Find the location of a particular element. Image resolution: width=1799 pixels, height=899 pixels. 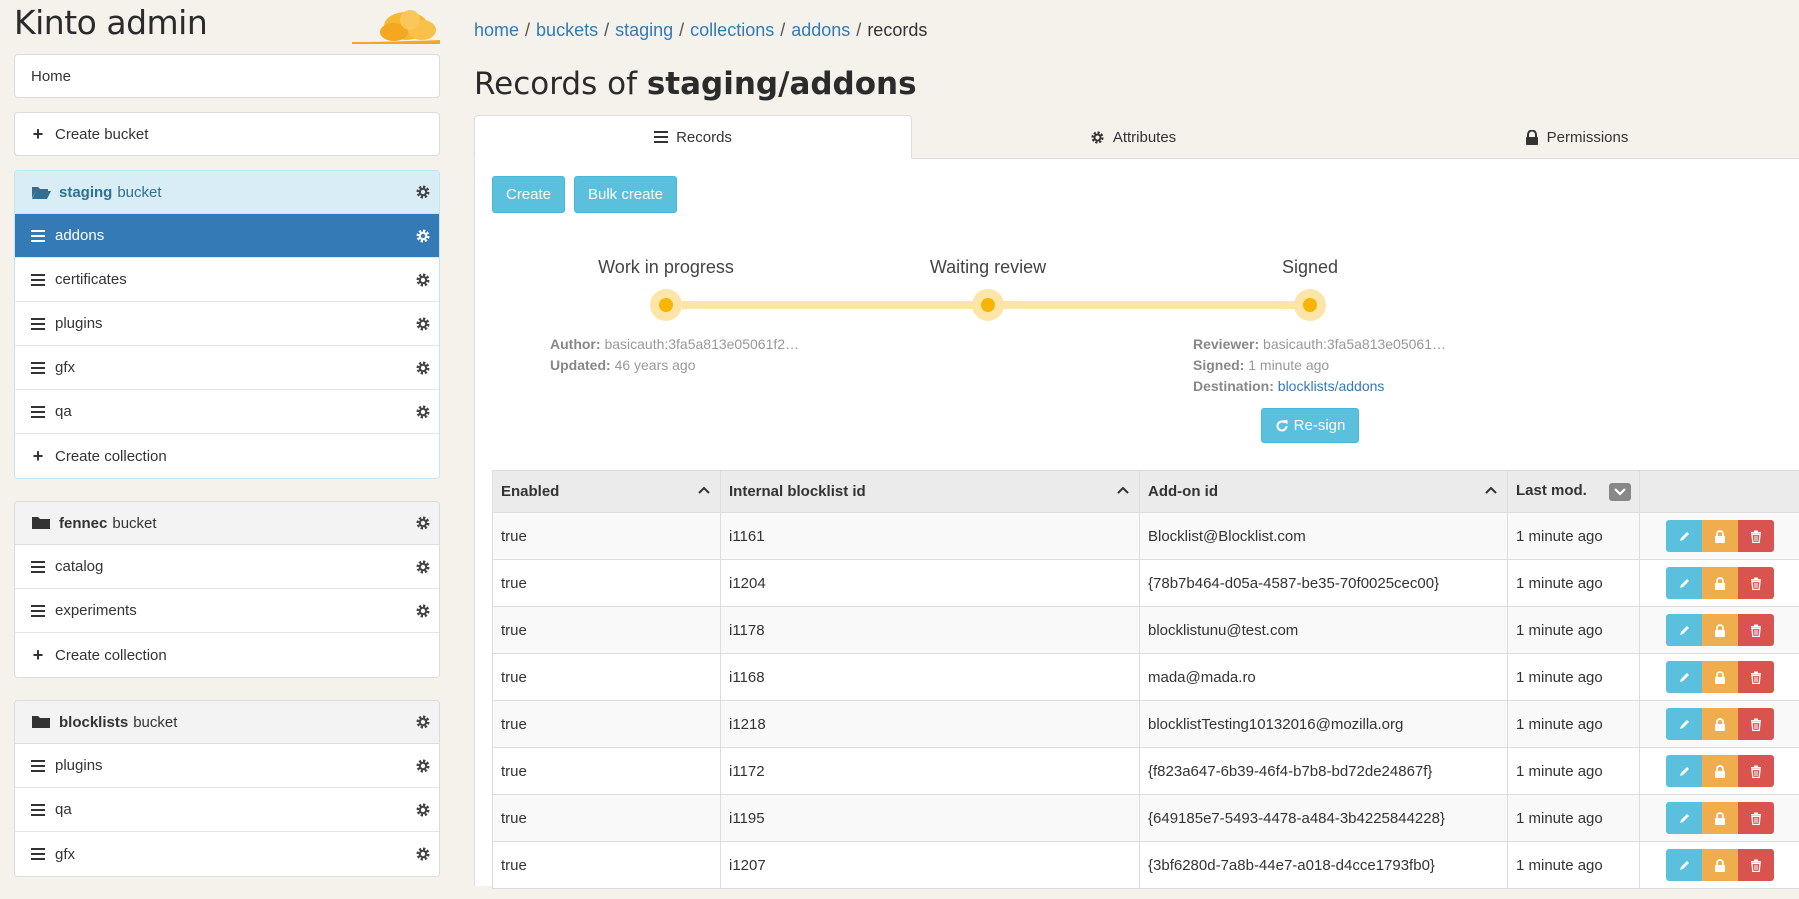

row-actions is located at coordinates (1729, 630).